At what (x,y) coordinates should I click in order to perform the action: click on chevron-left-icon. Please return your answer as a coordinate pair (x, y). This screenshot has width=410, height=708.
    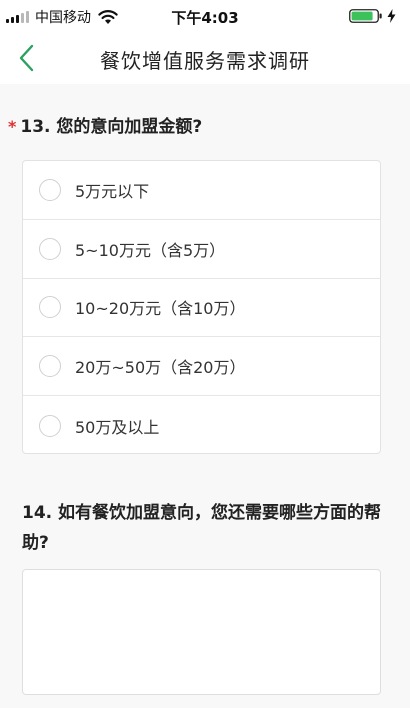
    Looking at the image, I should click on (26, 58).